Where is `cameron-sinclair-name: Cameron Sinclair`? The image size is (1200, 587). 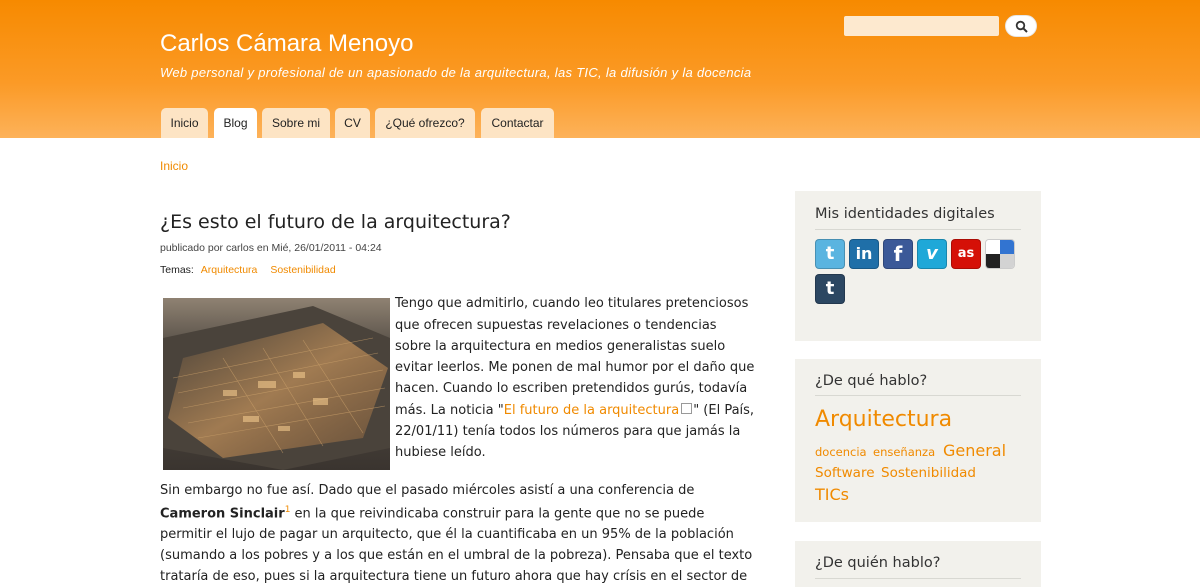
cameron-sinclair-name: Cameron Sinclair is located at coordinates (222, 514).